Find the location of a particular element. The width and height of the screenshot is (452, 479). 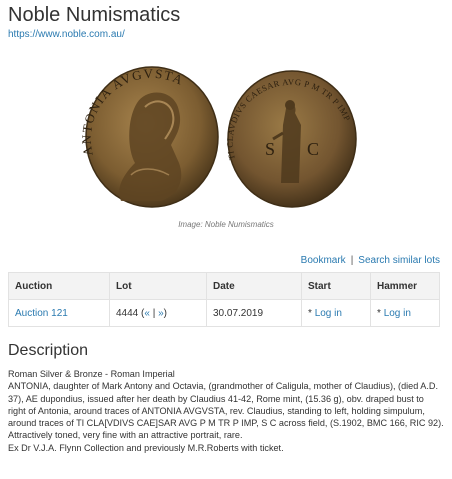

lot-number: 4444 is located at coordinates (127, 313).